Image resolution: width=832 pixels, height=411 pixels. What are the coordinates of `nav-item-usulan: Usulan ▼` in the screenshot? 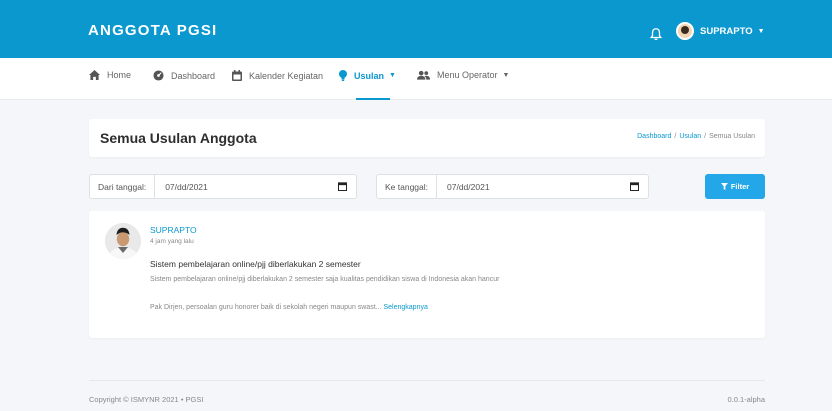 It's located at (367, 75).